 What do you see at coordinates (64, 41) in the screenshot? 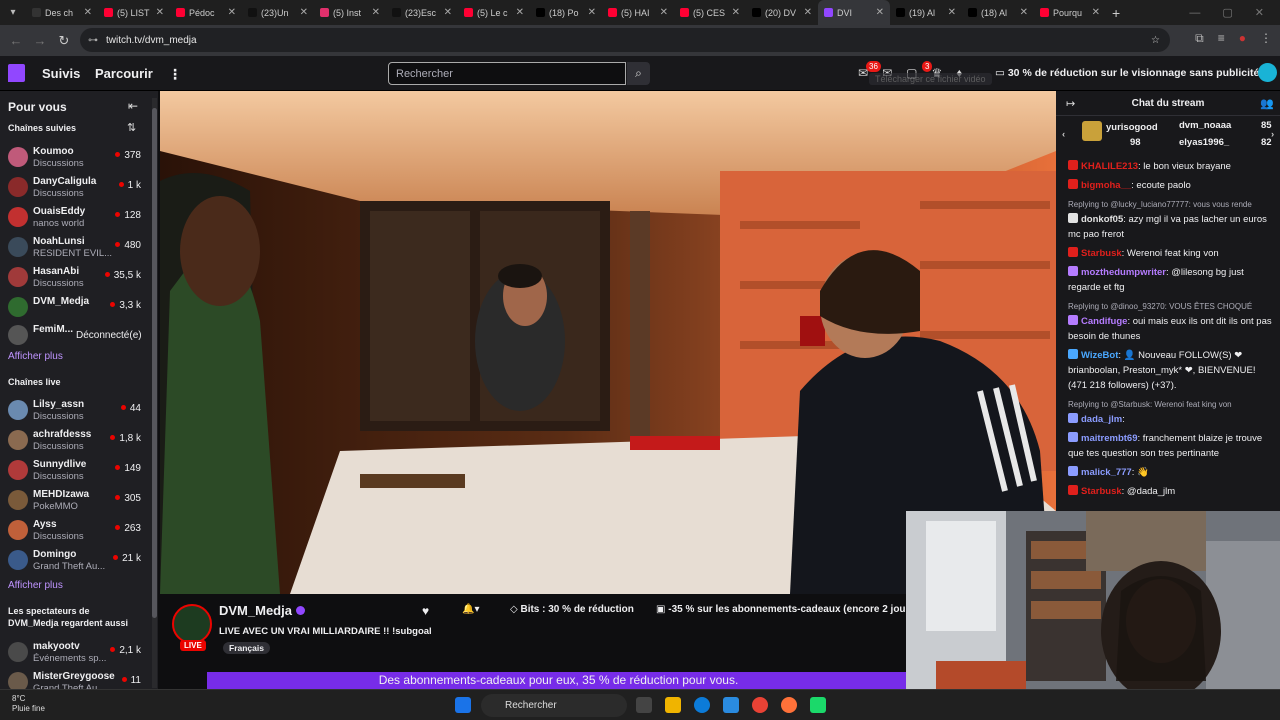
I see `reload-icon: ↻` at bounding box center [64, 41].